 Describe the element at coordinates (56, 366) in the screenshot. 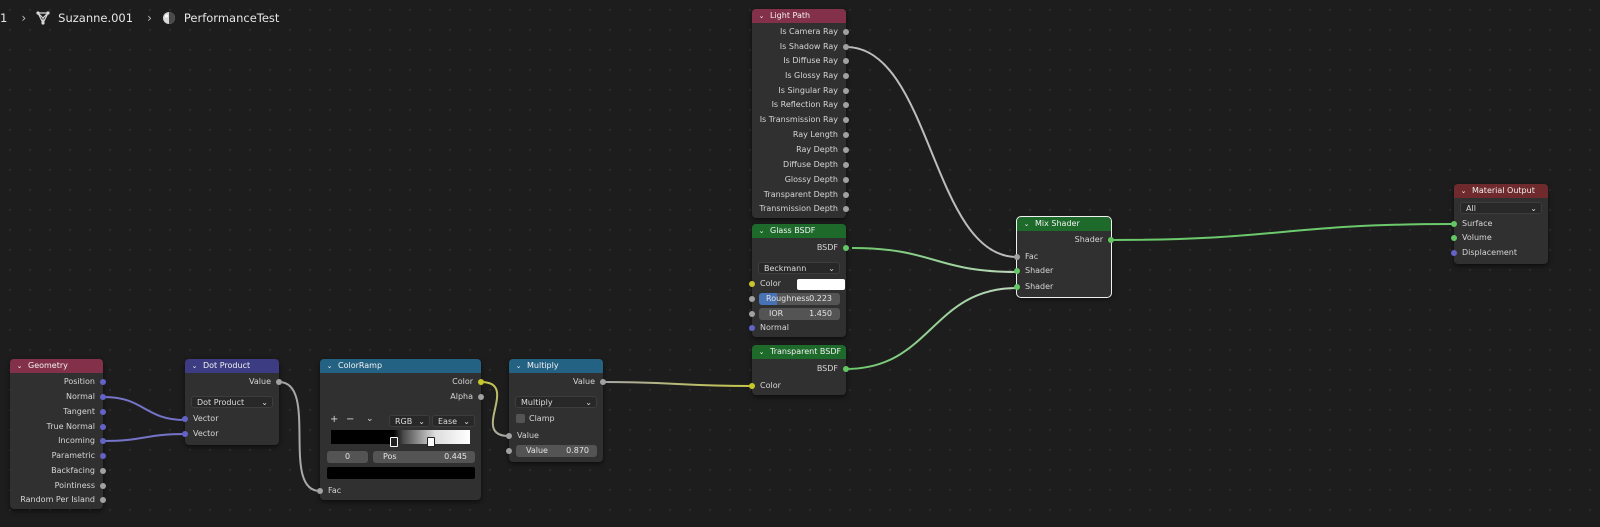

I see `node-header: ⌄ Geometry` at that location.